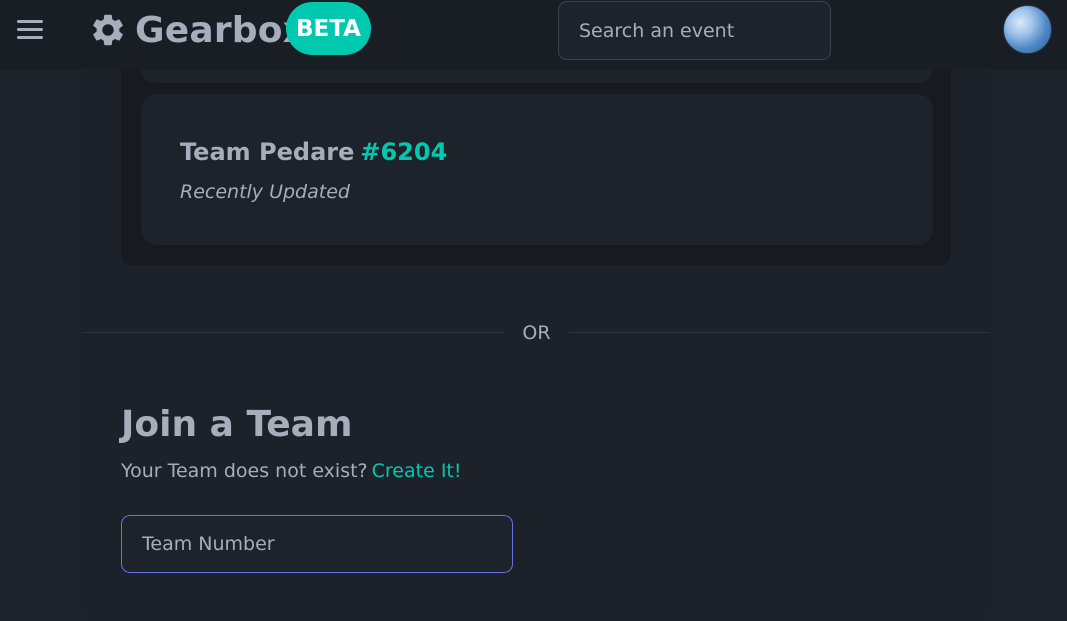  Describe the element at coordinates (244, 471) in the screenshot. I see `join-team-prompt-text: Your Team does not exist?` at that location.